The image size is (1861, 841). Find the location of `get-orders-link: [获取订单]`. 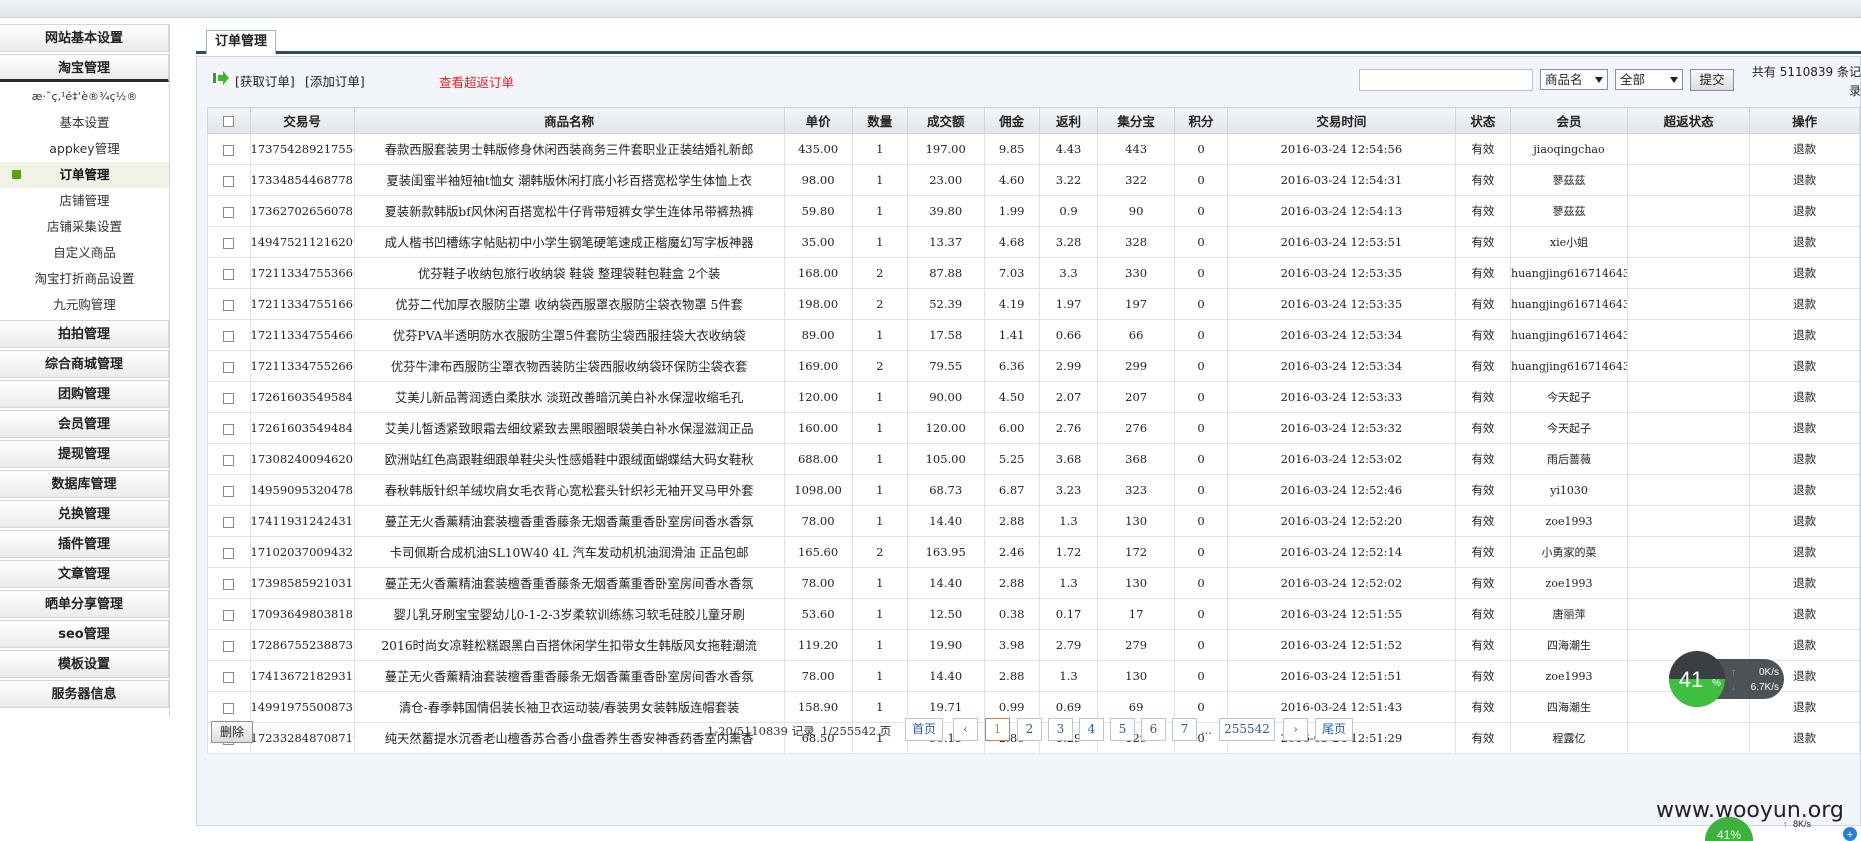

get-orders-link: [获取订单] is located at coordinates (265, 80).